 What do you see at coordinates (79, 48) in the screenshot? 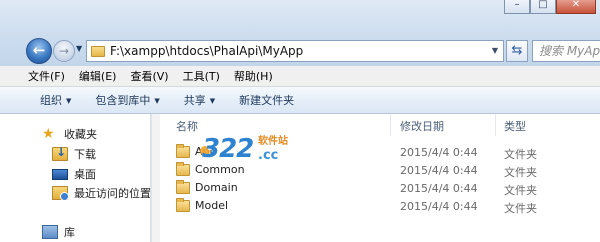
I see `recent-pages-dropdown-icon: ▼` at bounding box center [79, 48].